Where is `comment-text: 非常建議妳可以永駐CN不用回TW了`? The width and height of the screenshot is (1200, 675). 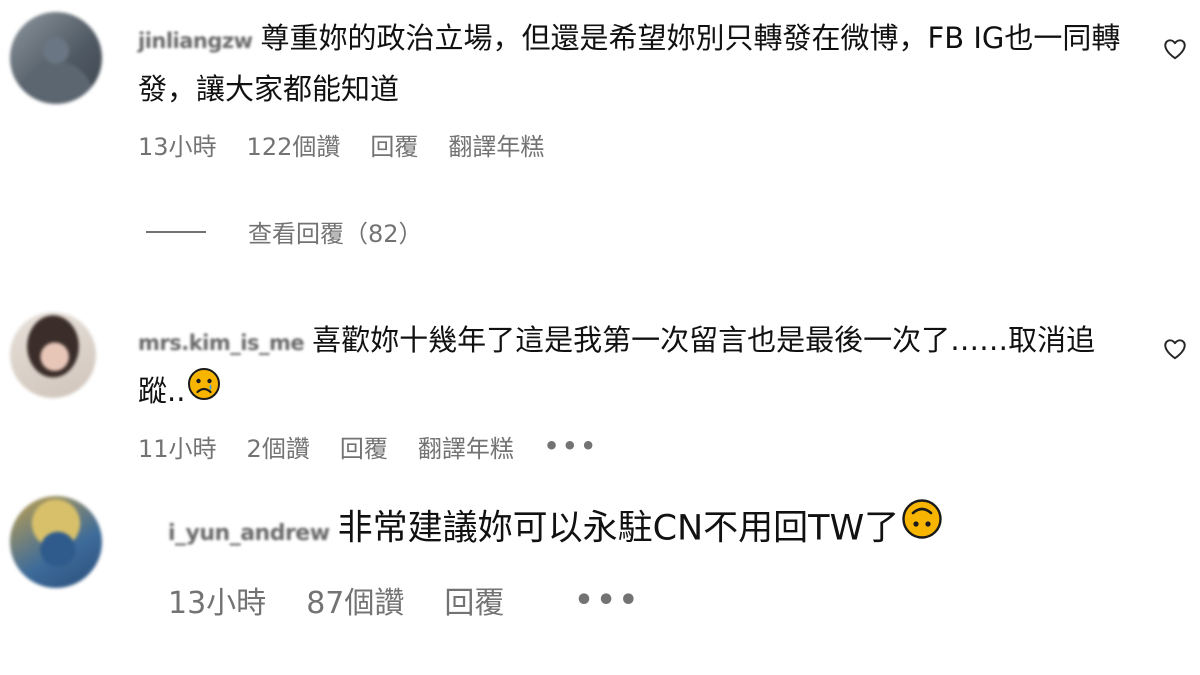 comment-text: 非常建議妳可以永駐CN不用回TW了 is located at coordinates (618, 528).